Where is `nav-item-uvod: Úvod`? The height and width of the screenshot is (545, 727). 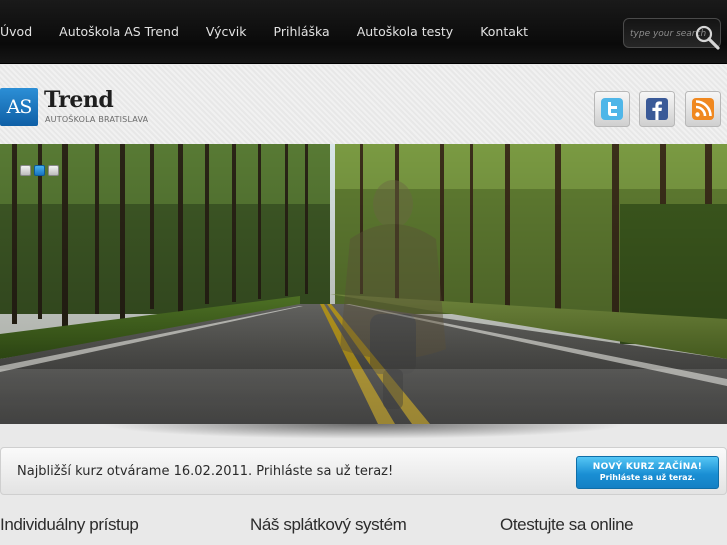
nav-item-uvod: Úvod is located at coordinates (16, 32).